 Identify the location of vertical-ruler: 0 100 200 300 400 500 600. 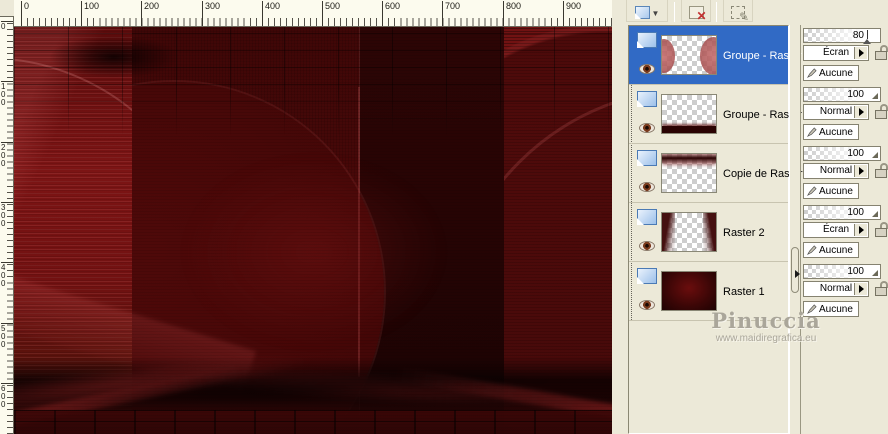
(7, 225).